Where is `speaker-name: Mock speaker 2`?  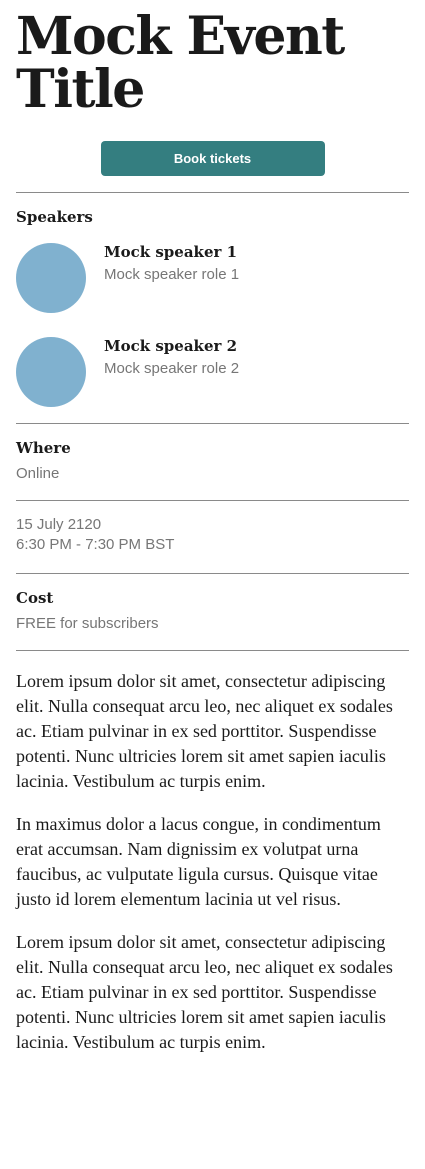 speaker-name: Mock speaker 2 is located at coordinates (171, 346).